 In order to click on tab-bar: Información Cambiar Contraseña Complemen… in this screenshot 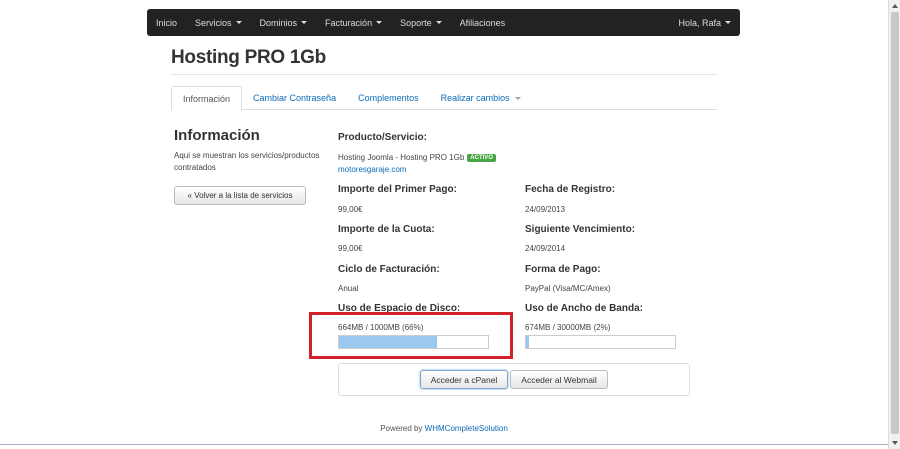, I will do `click(444, 98)`.